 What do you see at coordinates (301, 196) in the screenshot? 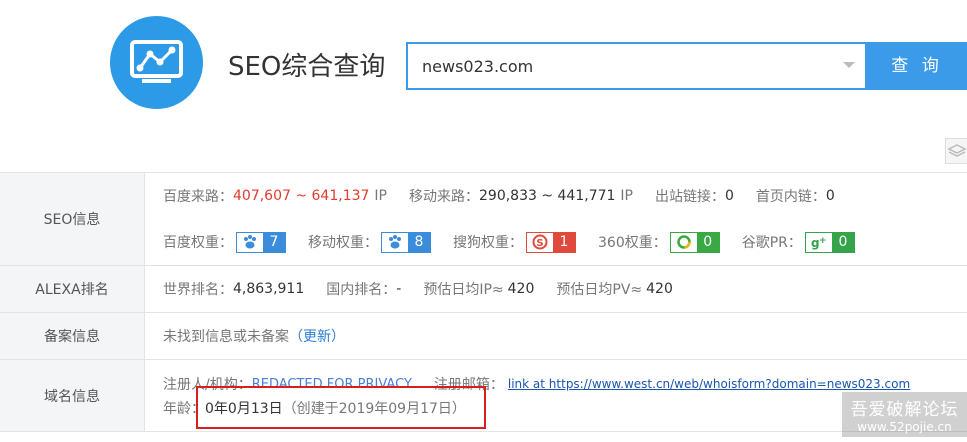
I see `baidu-source-value: 407,607 ~ 641,137` at bounding box center [301, 196].